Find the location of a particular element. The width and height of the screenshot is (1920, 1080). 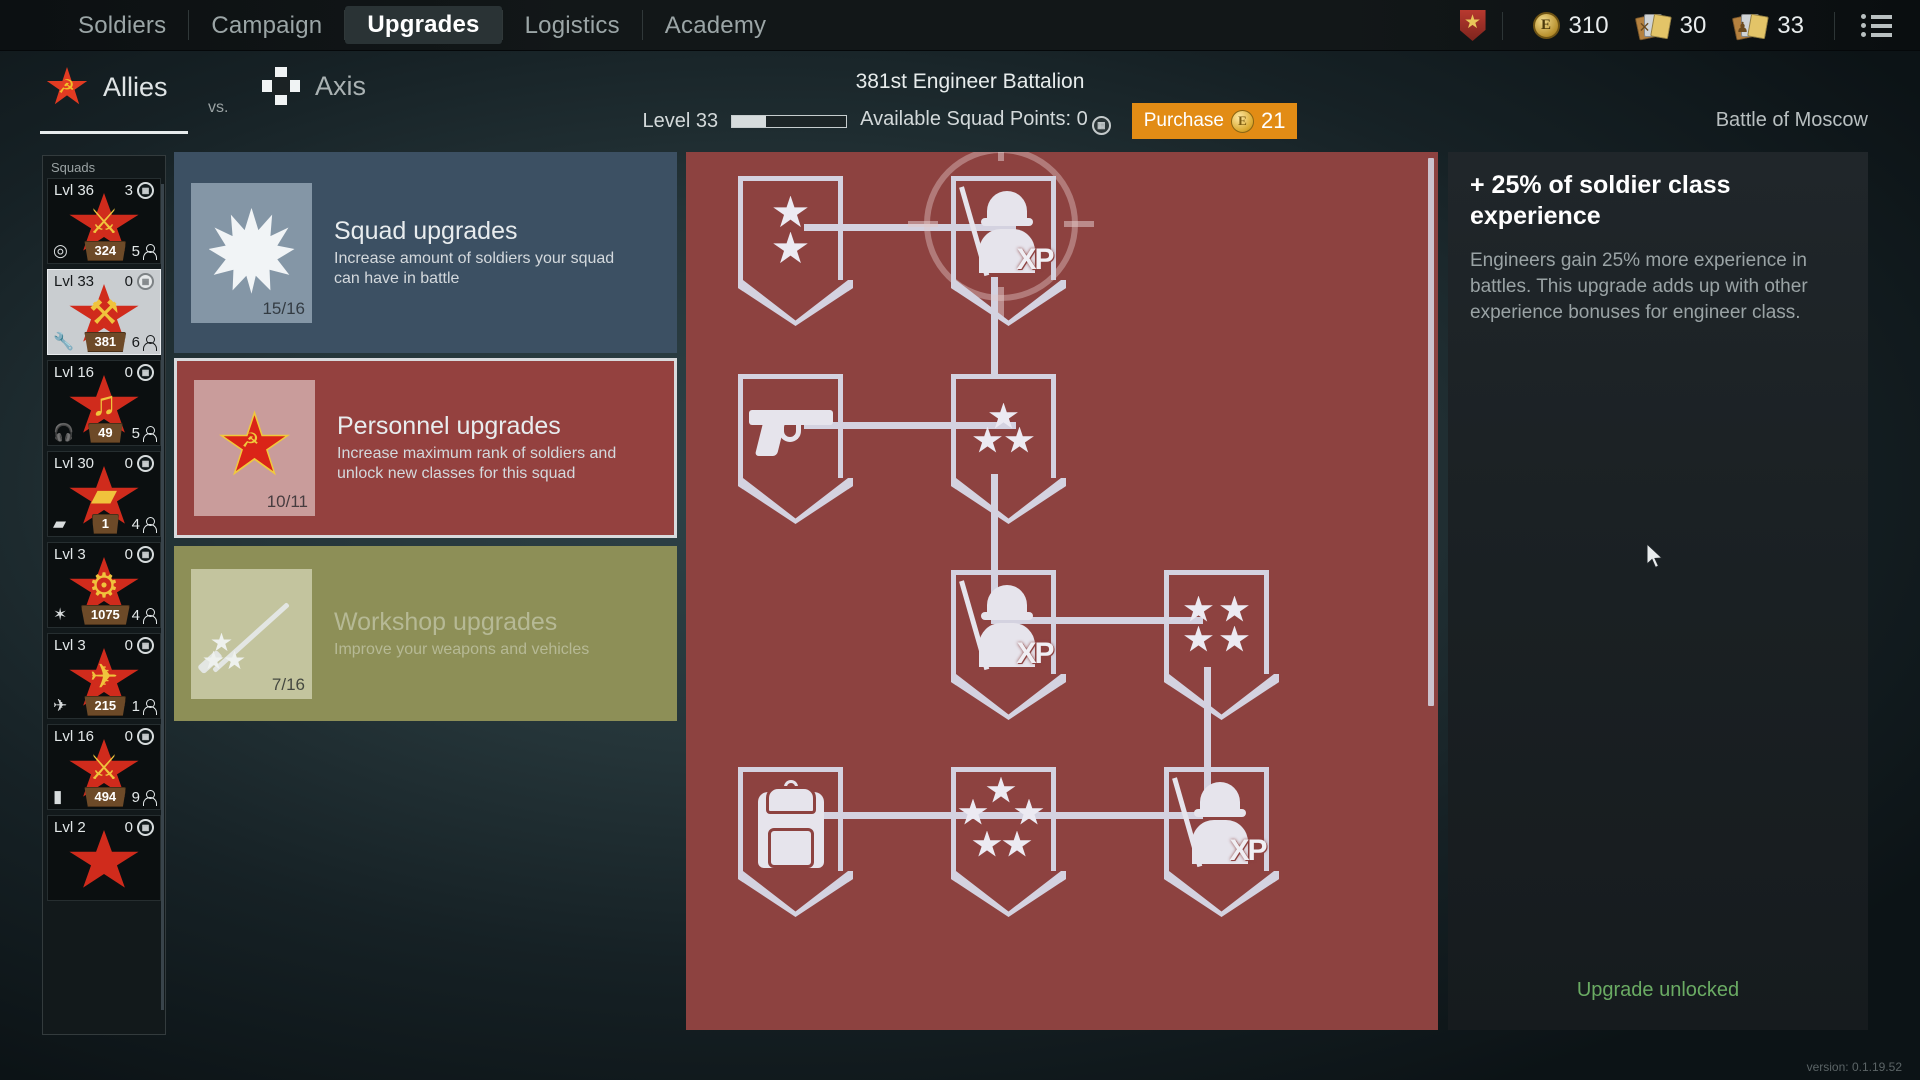

squad-number-badge: 494 is located at coordinates (105, 797).